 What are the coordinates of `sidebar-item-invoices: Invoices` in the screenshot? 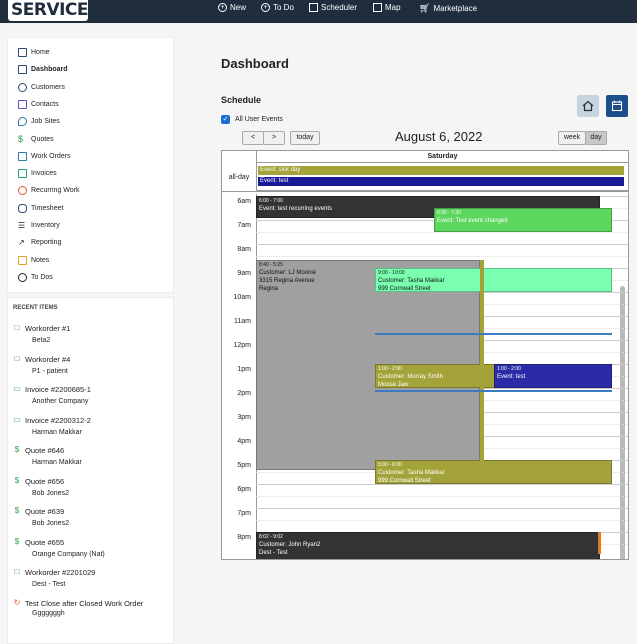 It's located at (37, 173).